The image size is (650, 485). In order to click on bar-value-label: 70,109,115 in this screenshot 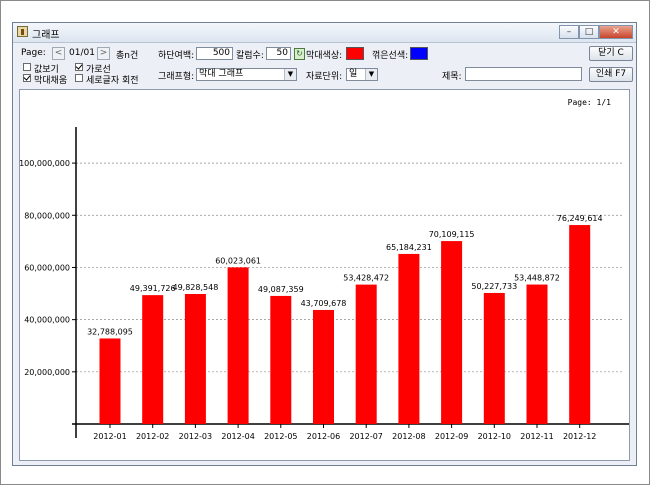, I will do `click(452, 234)`.